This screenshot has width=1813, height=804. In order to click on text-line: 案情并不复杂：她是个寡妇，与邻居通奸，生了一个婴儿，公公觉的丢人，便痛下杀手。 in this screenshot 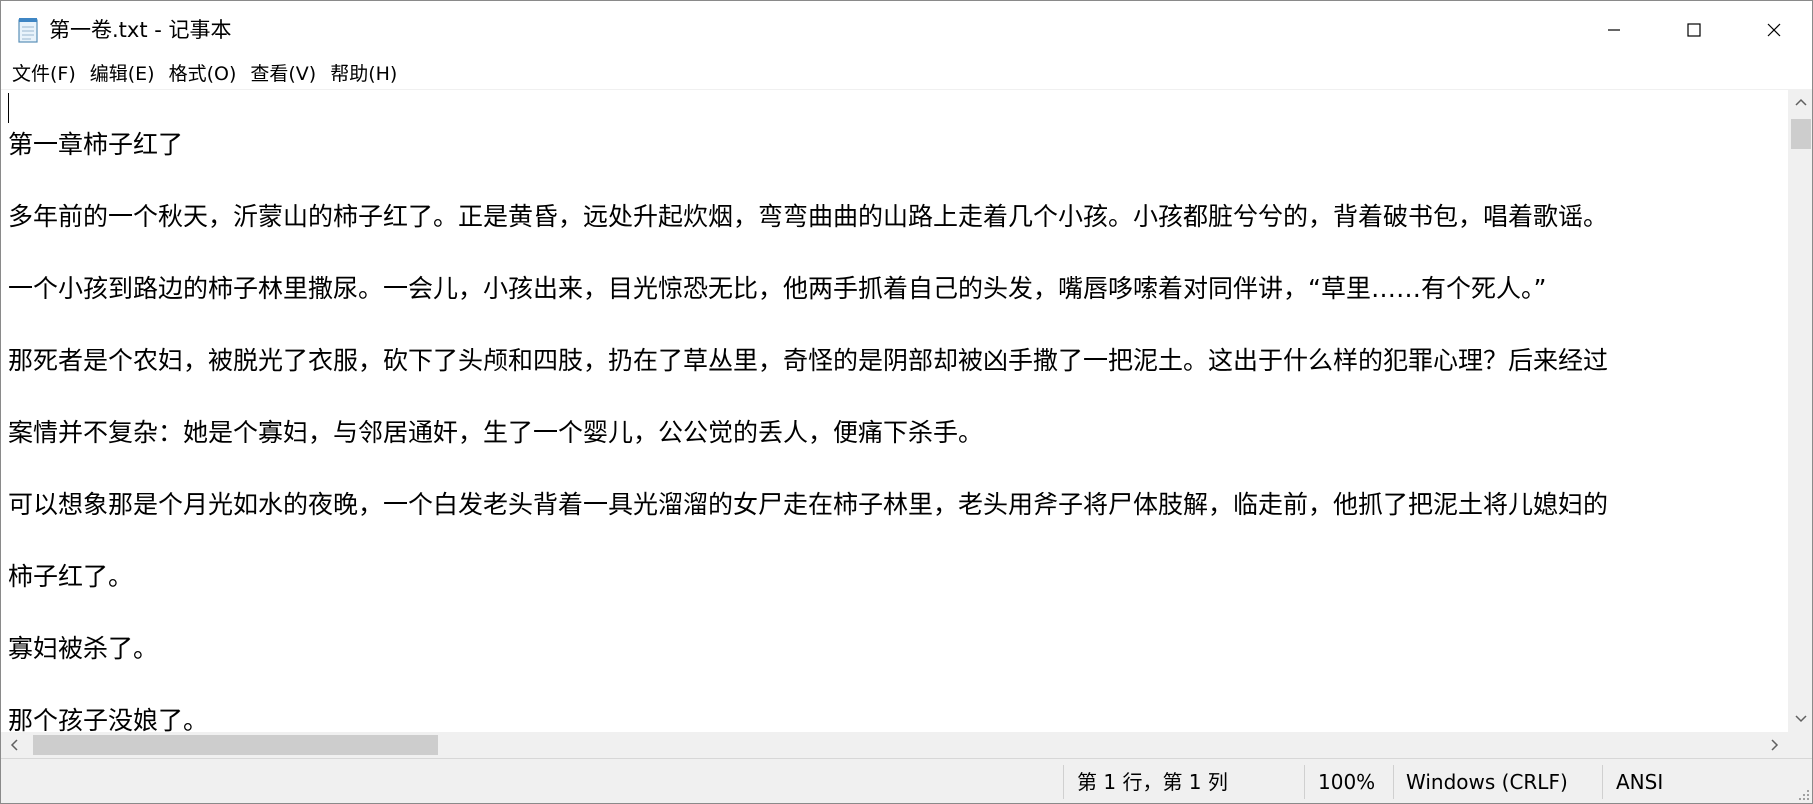, I will do `click(496, 432)`.